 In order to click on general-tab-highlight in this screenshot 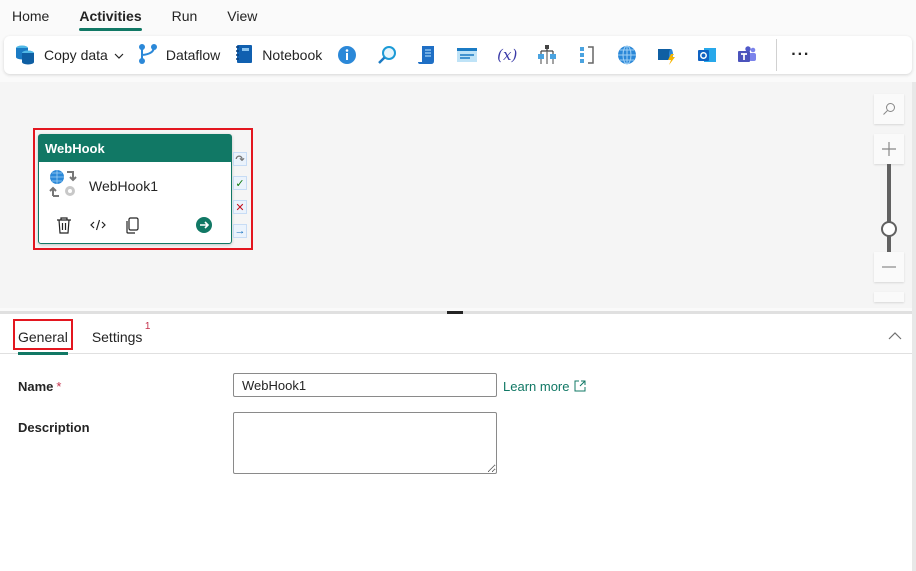, I will do `click(43, 334)`.